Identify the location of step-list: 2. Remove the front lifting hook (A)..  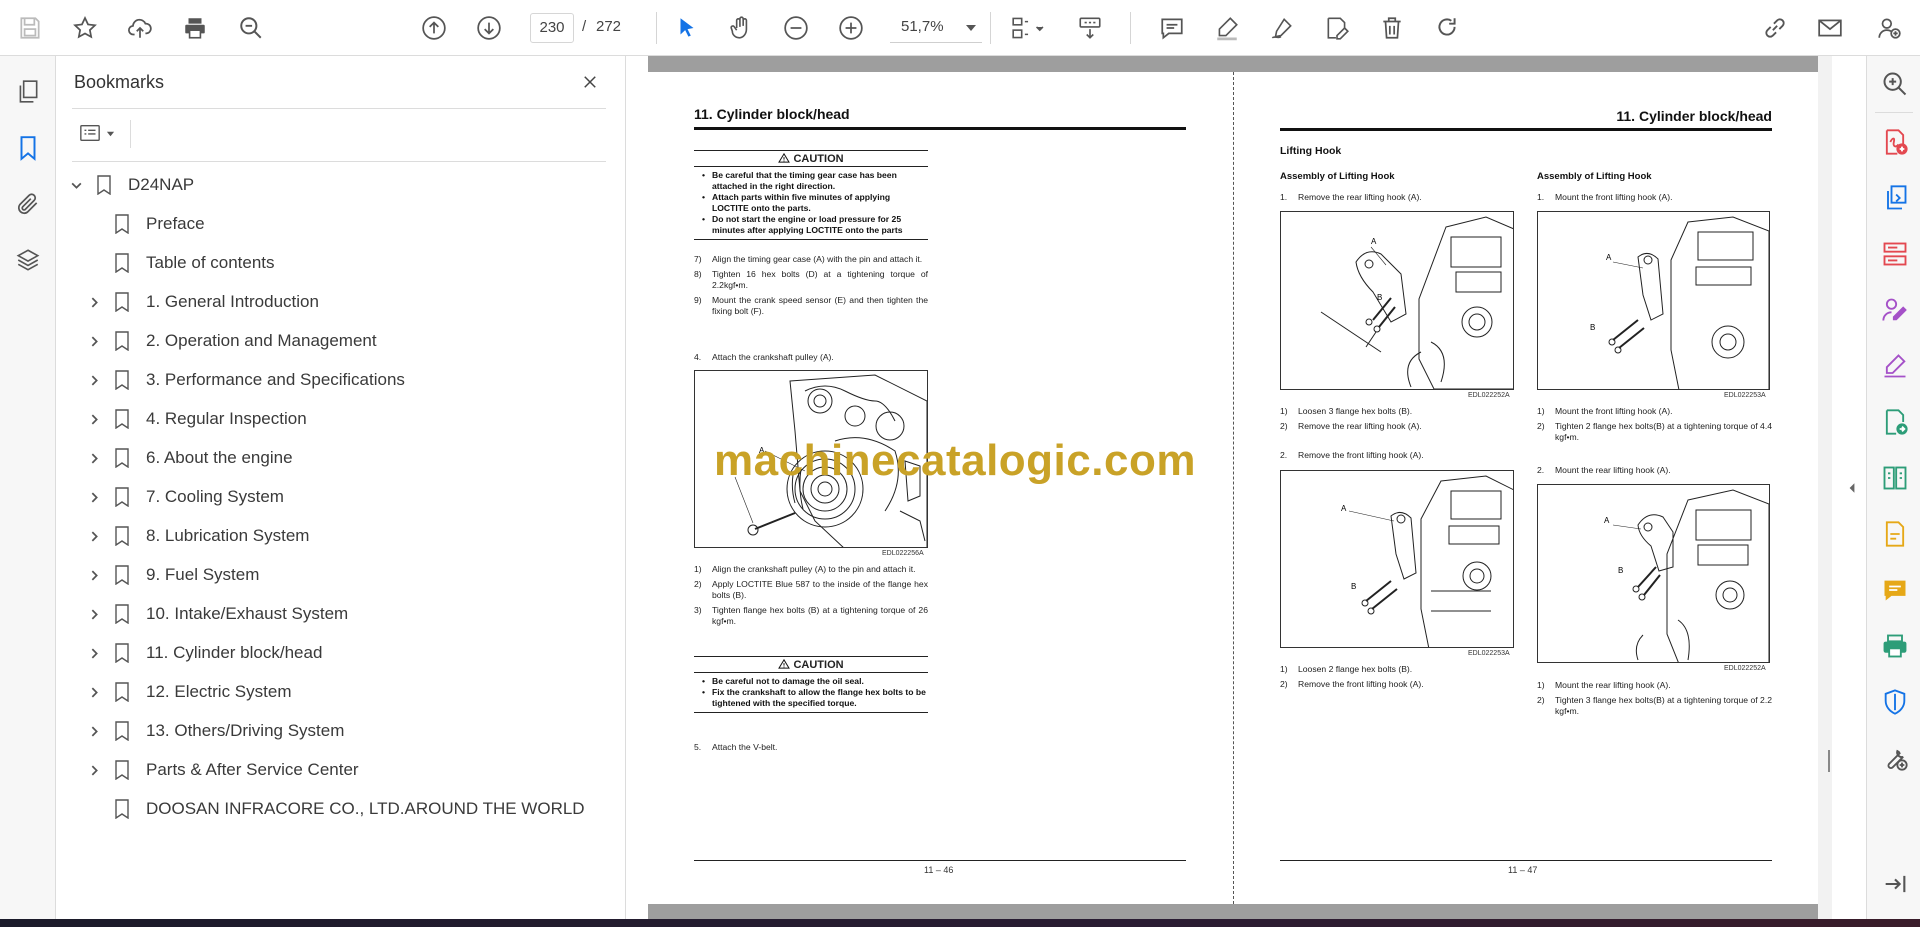
(1397, 457).